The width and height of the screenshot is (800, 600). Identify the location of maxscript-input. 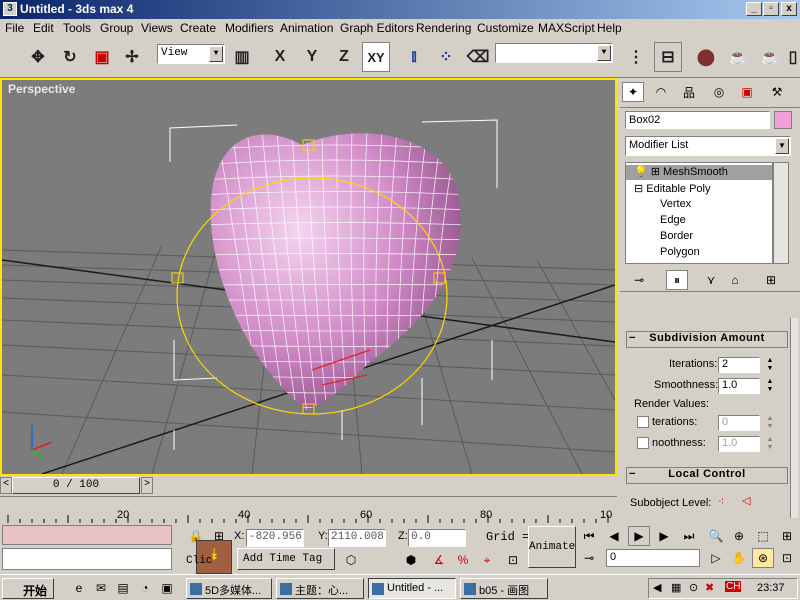
(87, 559).